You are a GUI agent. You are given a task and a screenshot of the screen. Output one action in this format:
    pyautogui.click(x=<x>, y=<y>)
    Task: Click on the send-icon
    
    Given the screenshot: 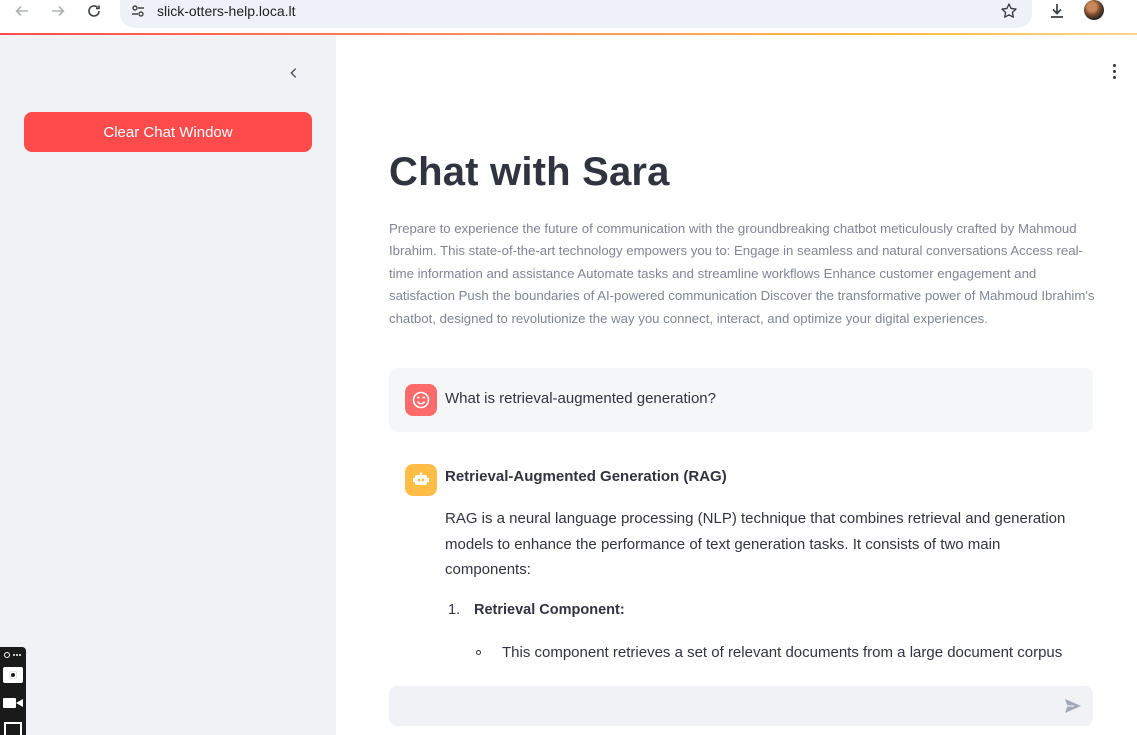 What is the action you would take?
    pyautogui.click(x=1073, y=706)
    